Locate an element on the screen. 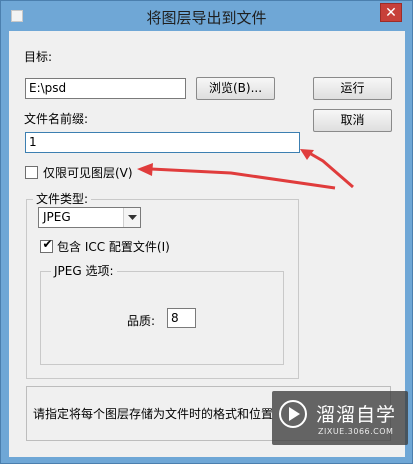 The image size is (413, 464). visible-only-checkbox is located at coordinates (31, 172).